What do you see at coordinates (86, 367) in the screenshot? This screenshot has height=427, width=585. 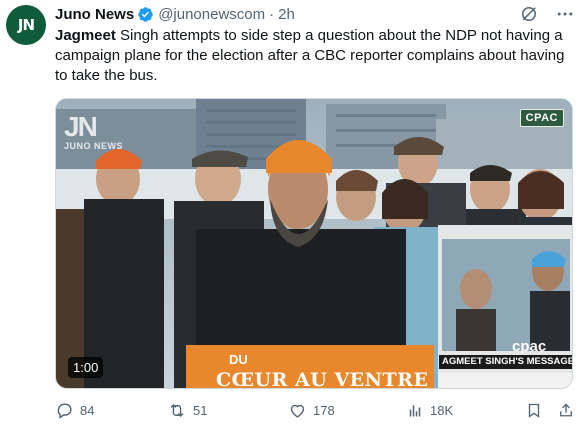 I see `video-duration: 1:00` at bounding box center [86, 367].